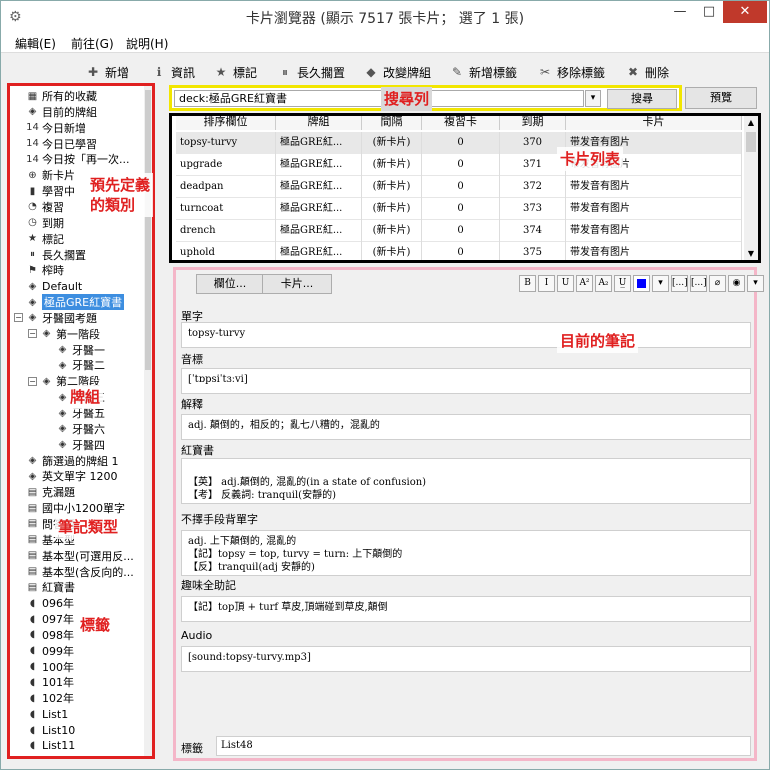 The image size is (770, 770). What do you see at coordinates (319, 123) in the screenshot?
I see `column-header: 牌組` at bounding box center [319, 123].